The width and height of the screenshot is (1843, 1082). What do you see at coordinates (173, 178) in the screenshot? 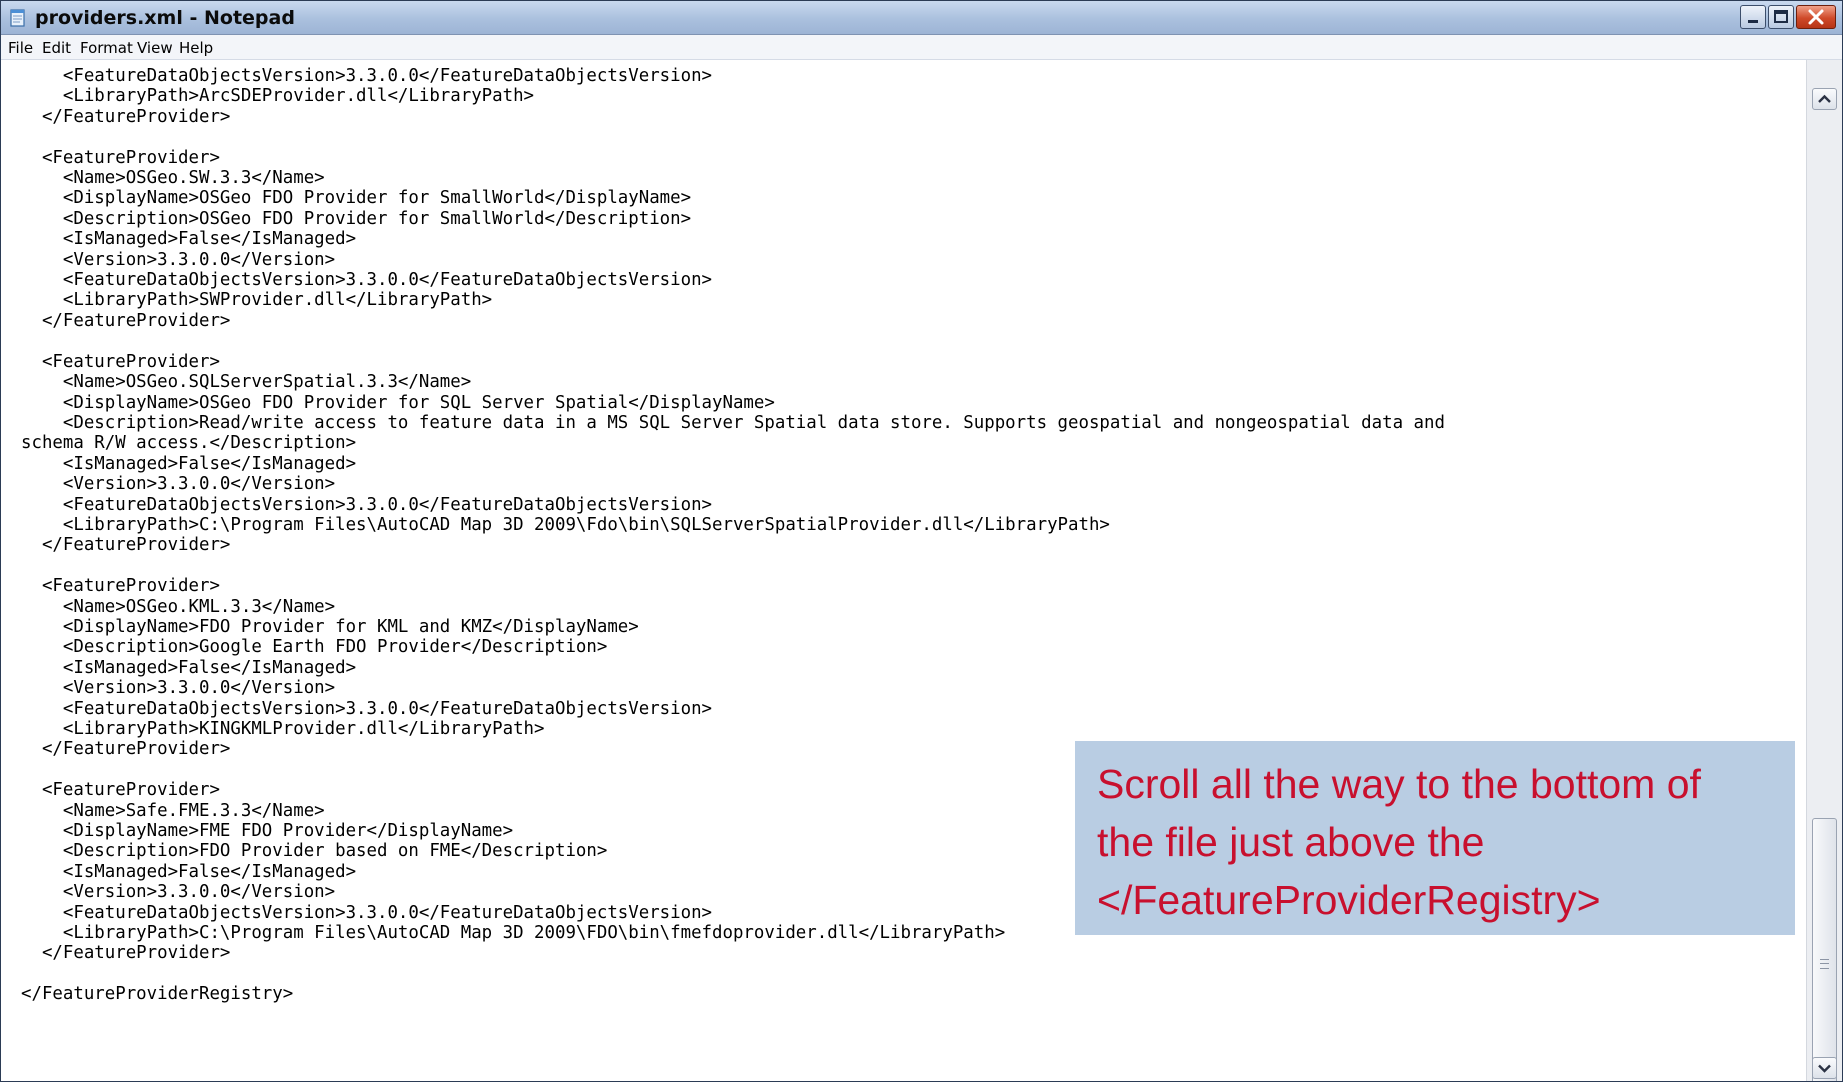
I see `editor-line: <Name>OSGeo.SW.3.3</Name>` at bounding box center [173, 178].